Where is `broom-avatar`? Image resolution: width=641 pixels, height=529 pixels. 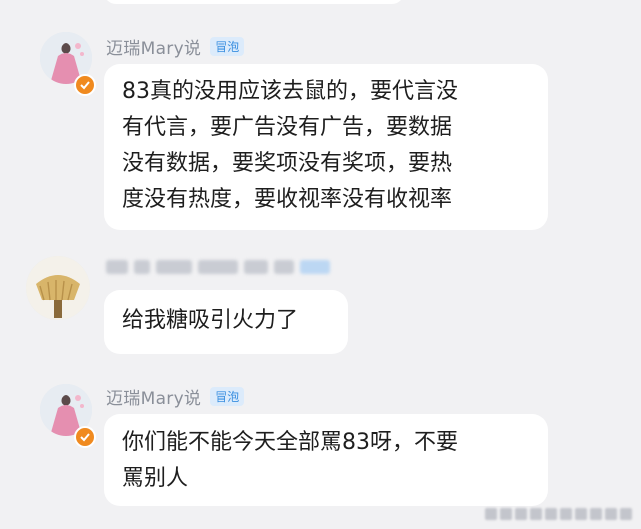
broom-avatar is located at coordinates (58, 288).